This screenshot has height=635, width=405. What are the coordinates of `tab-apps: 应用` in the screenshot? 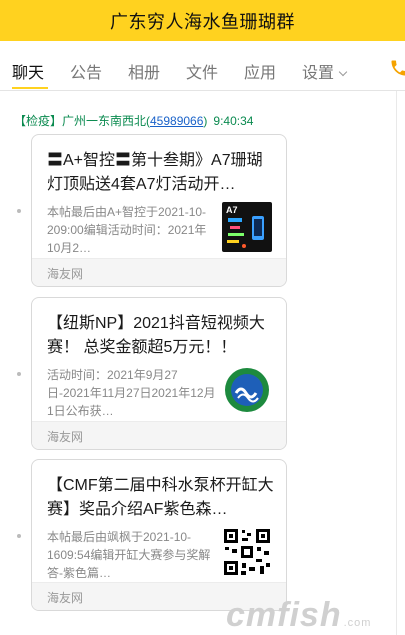 It's located at (260, 71).